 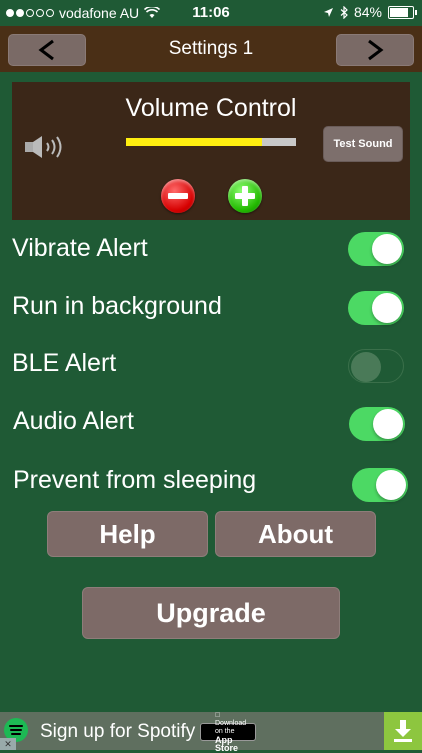 I want to click on ble-alert-toggle, so click(x=376, y=366).